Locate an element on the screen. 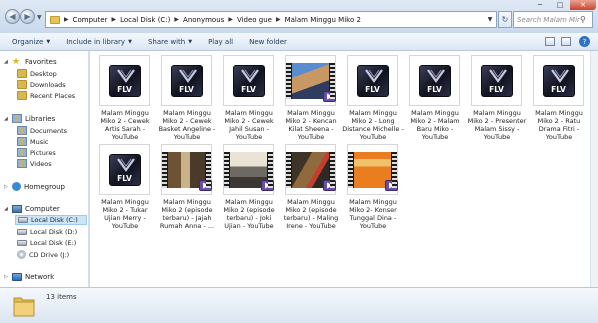  close-button: ✕ is located at coordinates (583, 5).